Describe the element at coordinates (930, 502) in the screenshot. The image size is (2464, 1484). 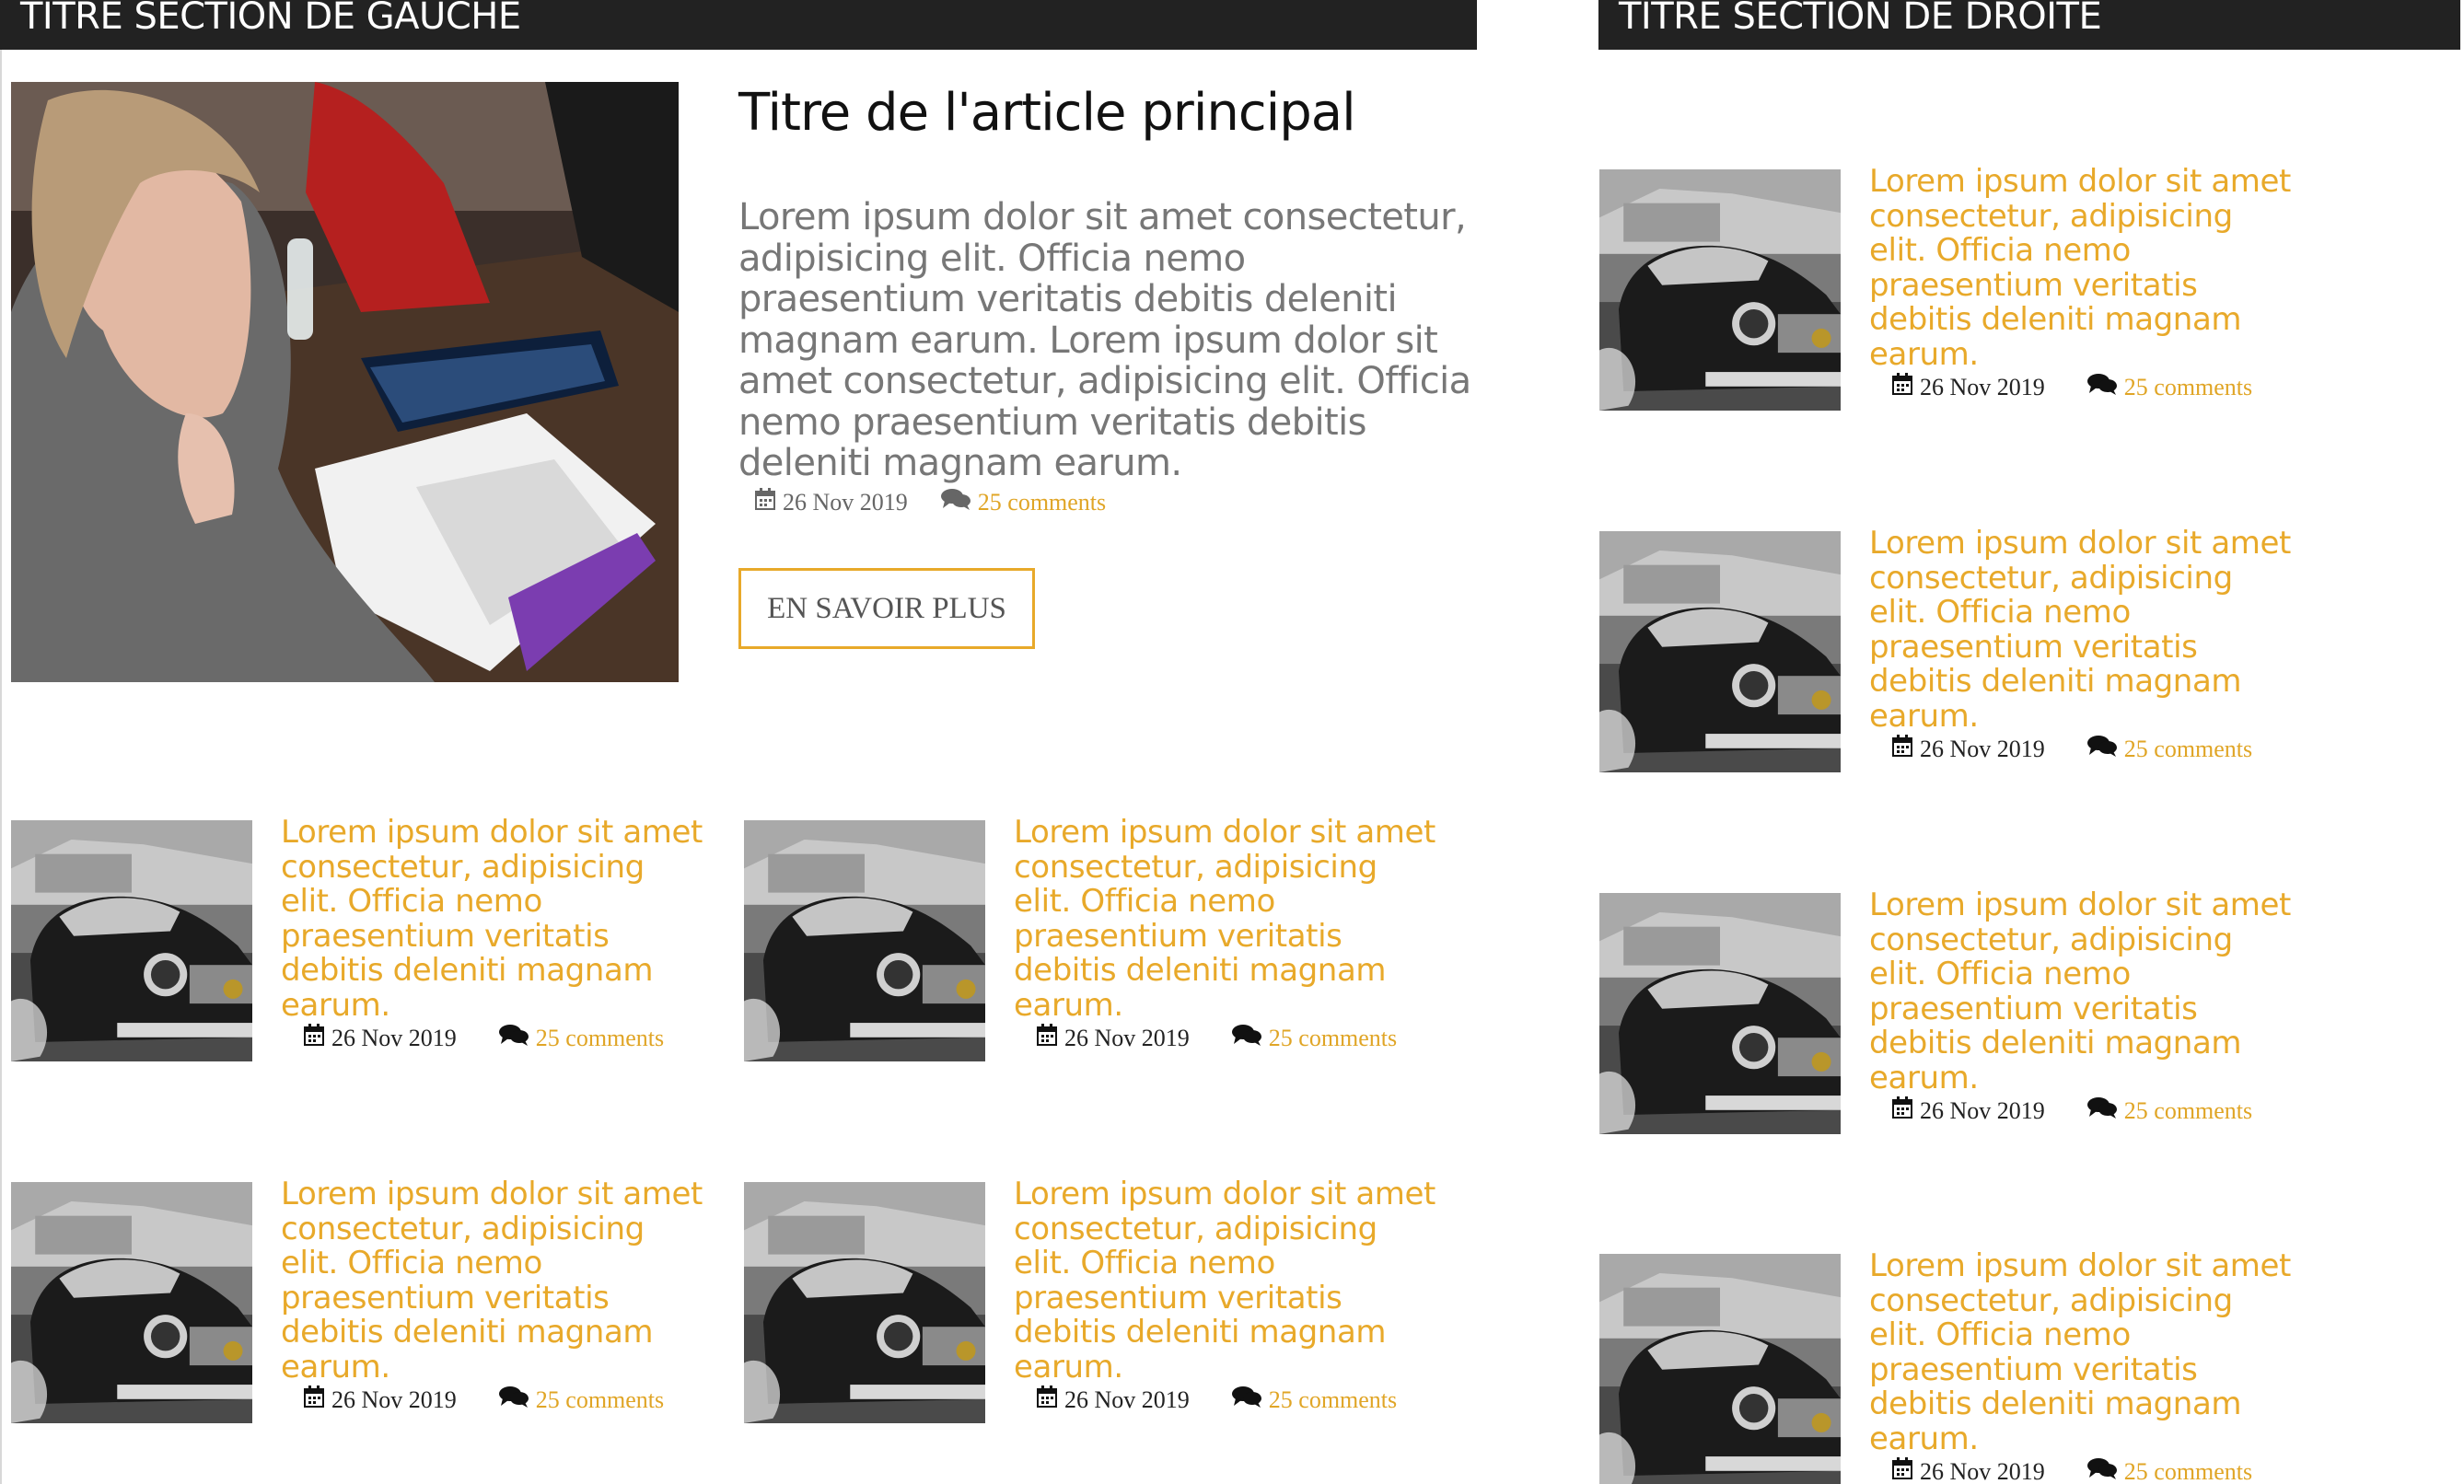
I see `main-article-meta: 26 Nov 2019 25 comments` at that location.